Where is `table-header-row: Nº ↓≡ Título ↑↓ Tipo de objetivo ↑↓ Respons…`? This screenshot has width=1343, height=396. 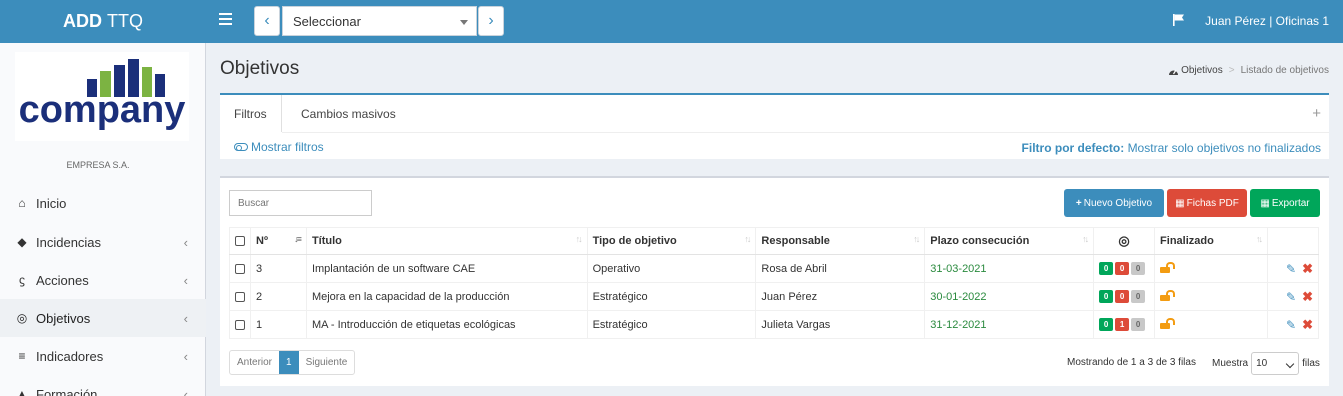 table-header-row: Nº ↓≡ Título ↑↓ Tipo de objetivo ↑↓ Respons… is located at coordinates (774, 241).